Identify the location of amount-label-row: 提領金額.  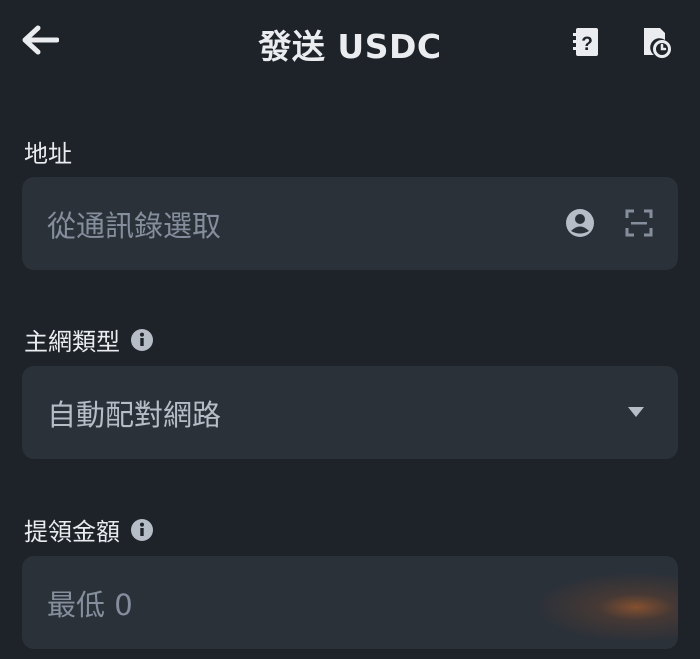
(89, 529).